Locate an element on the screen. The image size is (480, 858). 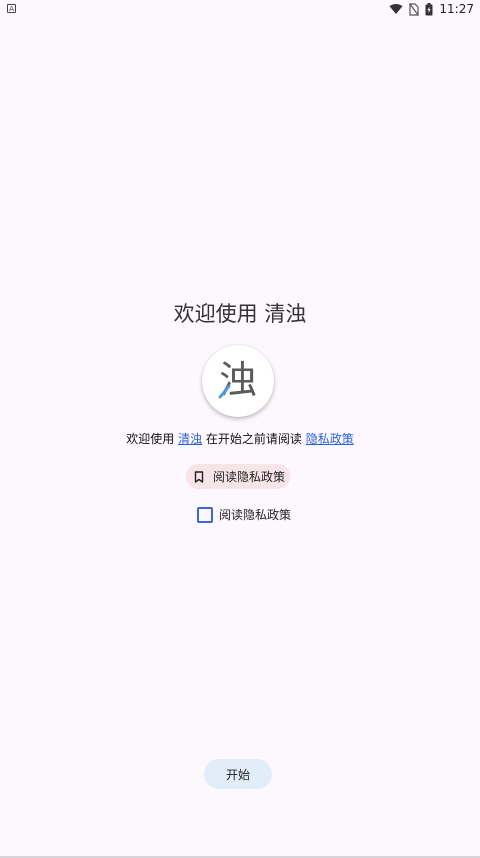
wifi-icon is located at coordinates (396, 9).